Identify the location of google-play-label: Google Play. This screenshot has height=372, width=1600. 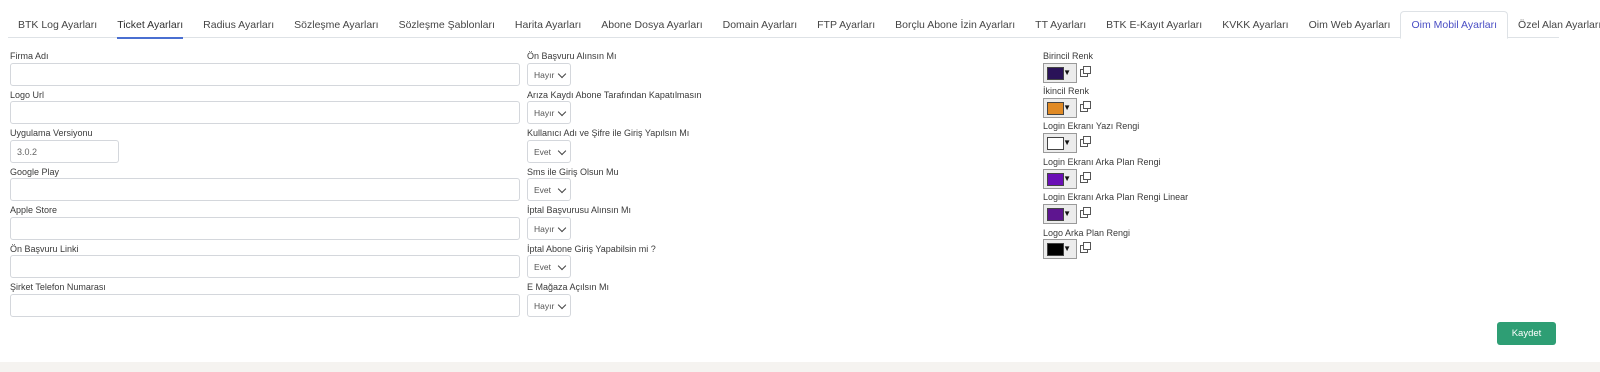
(35, 172).